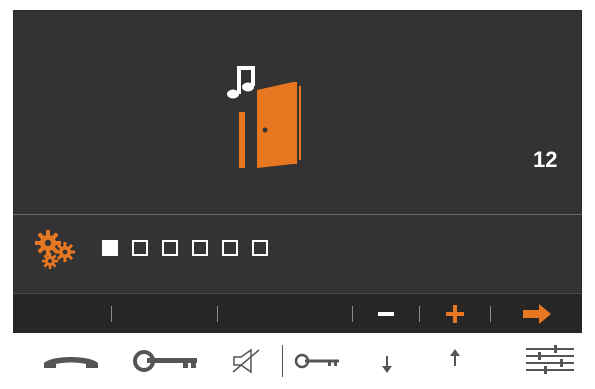 This screenshot has width=595, height=389. I want to click on softkey-bar, so click(297, 313).